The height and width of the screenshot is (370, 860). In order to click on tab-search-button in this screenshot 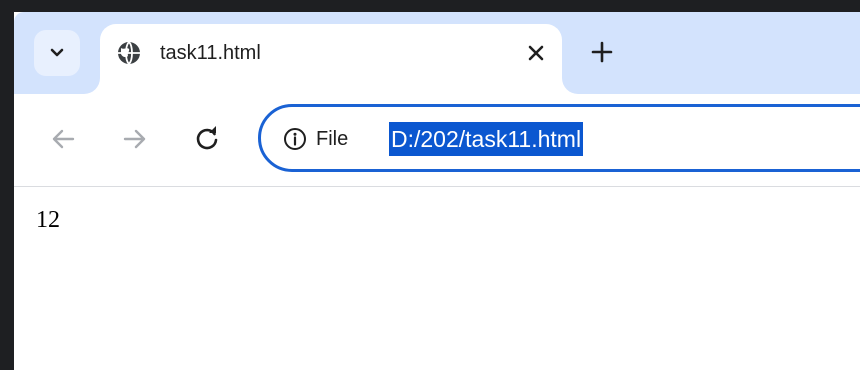, I will do `click(57, 53)`.